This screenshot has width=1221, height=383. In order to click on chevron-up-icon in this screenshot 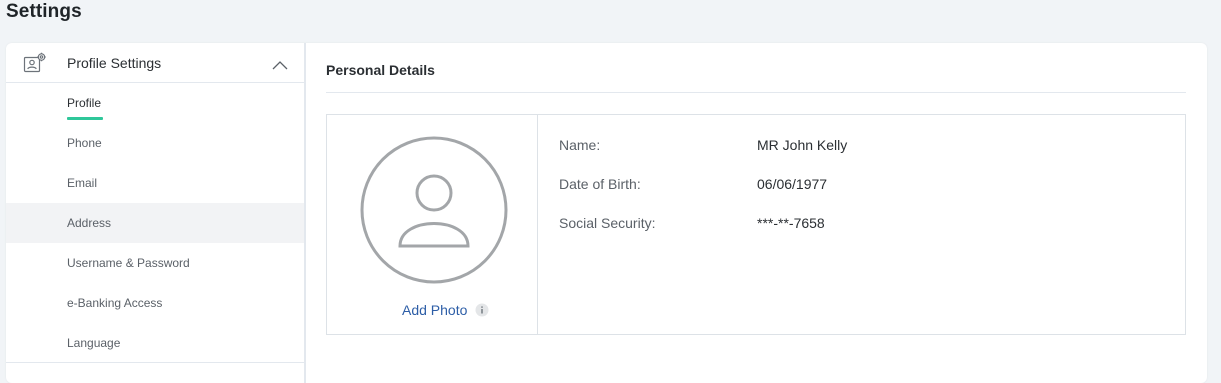, I will do `click(280, 63)`.